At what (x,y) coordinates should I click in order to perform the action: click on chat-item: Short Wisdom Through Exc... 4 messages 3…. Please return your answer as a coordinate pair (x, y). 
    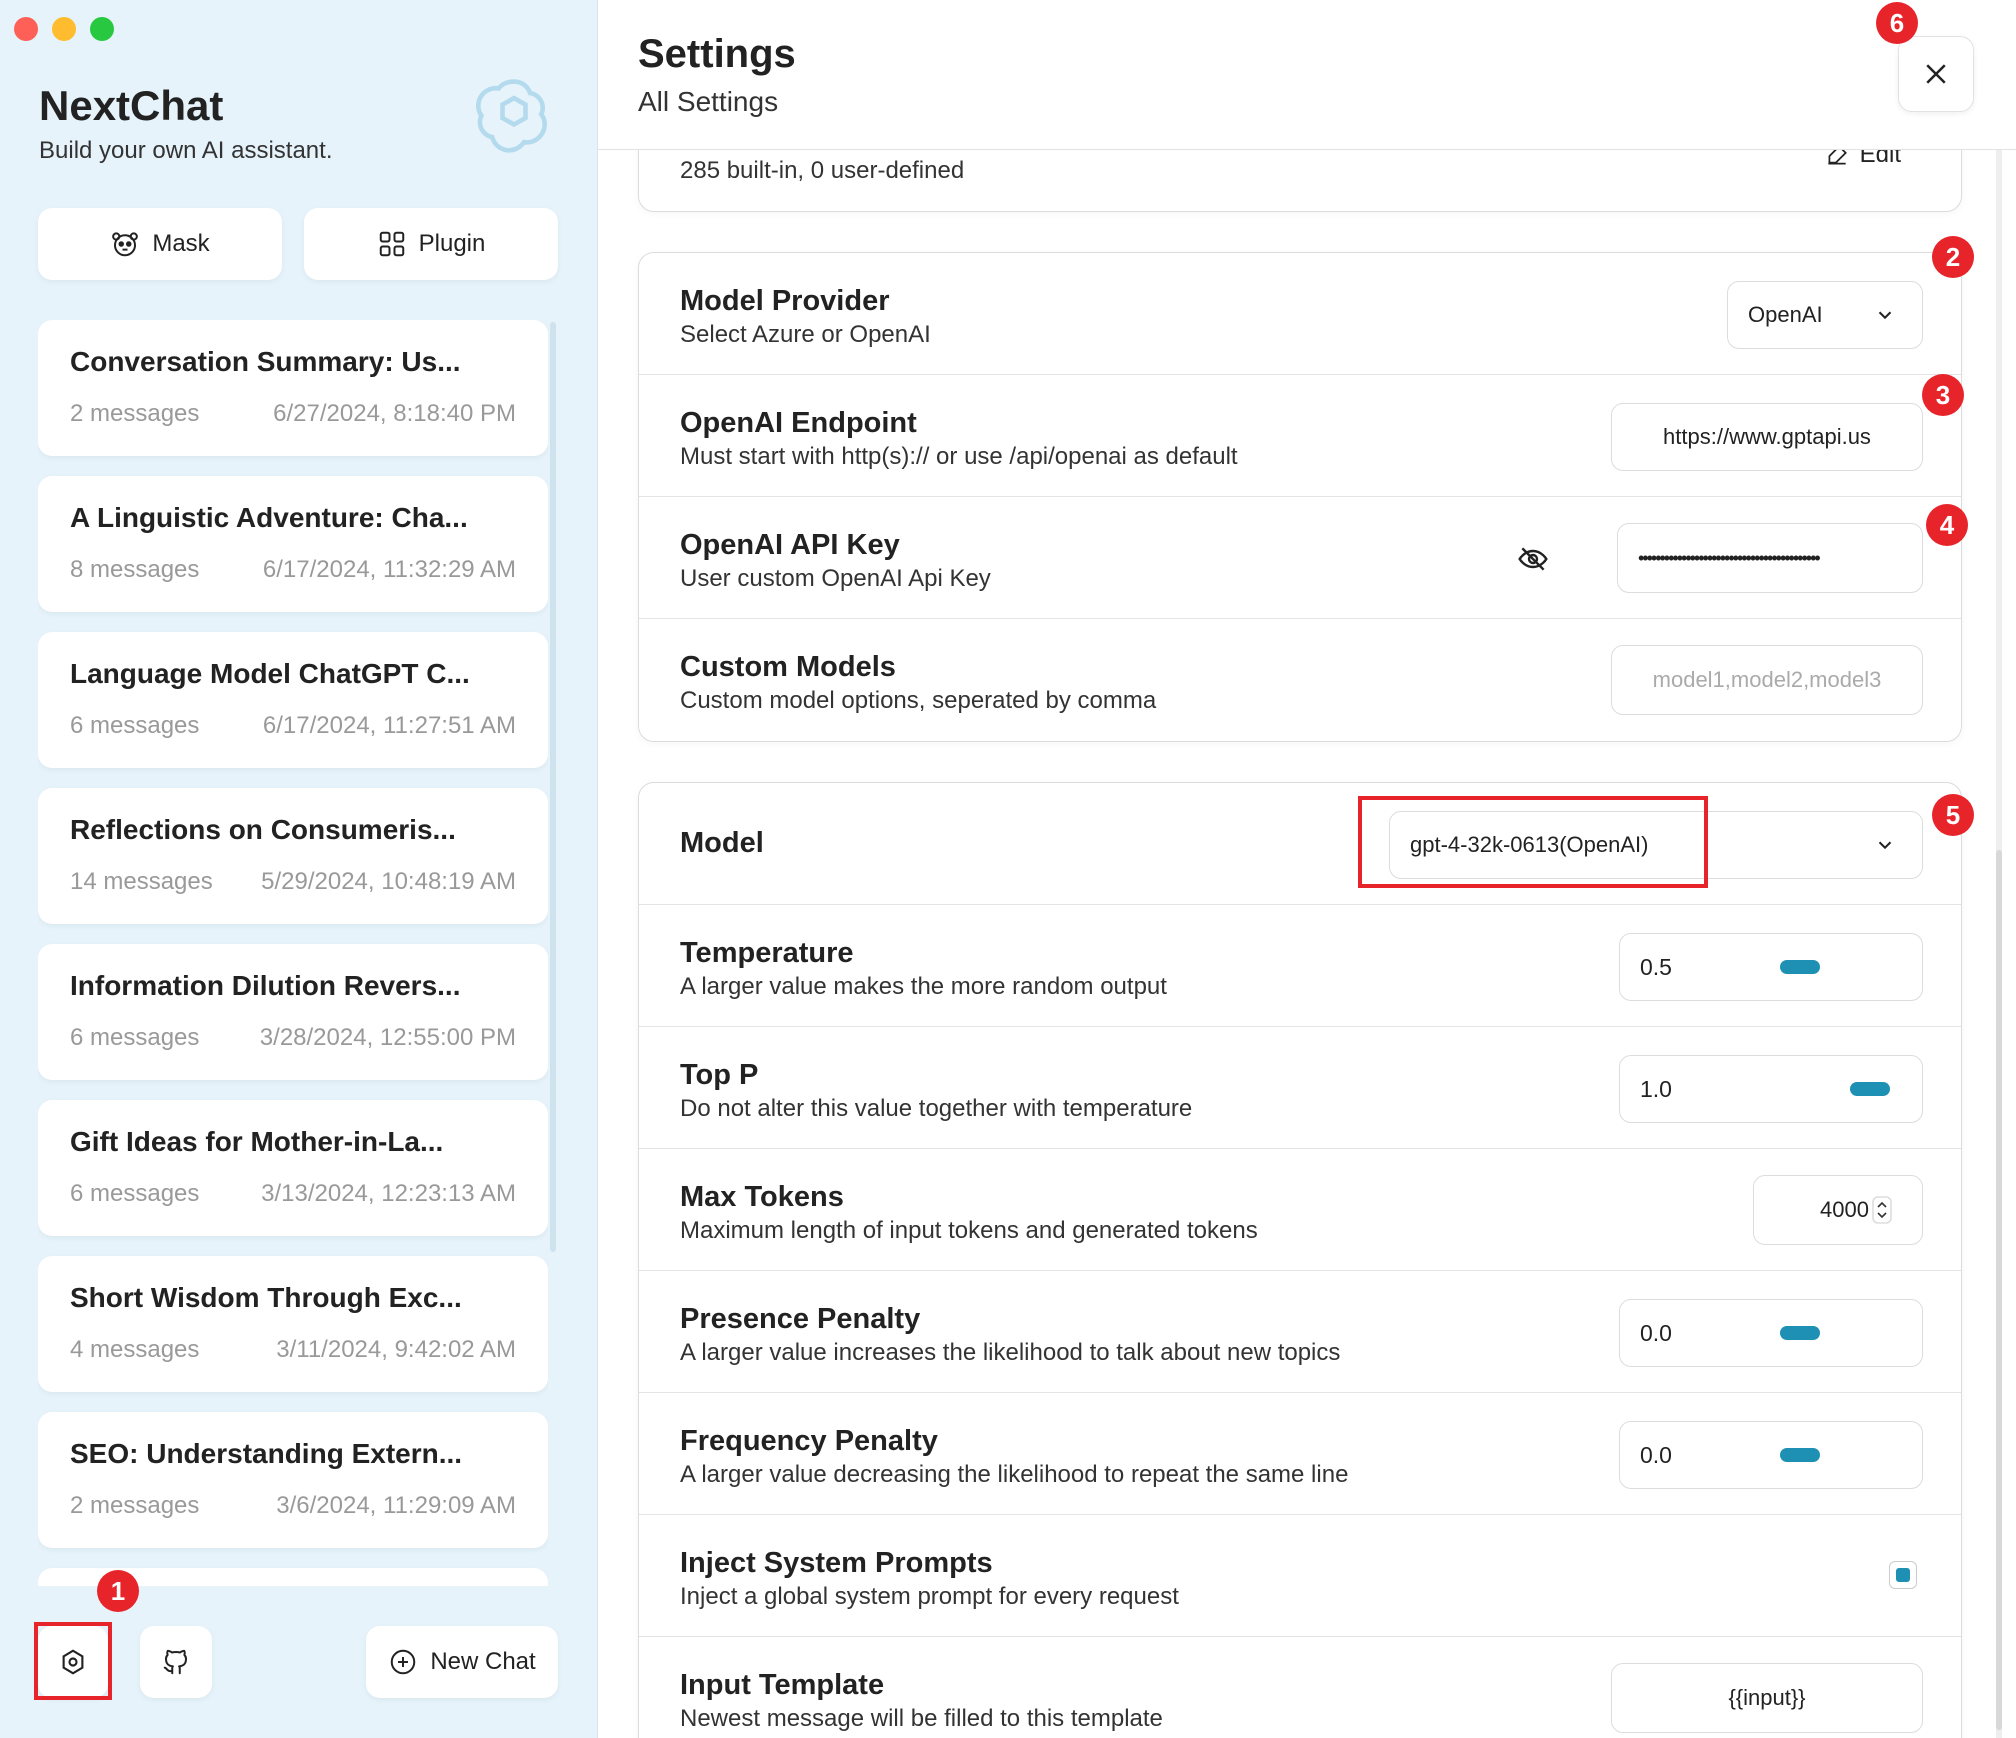
    Looking at the image, I should click on (293, 1324).